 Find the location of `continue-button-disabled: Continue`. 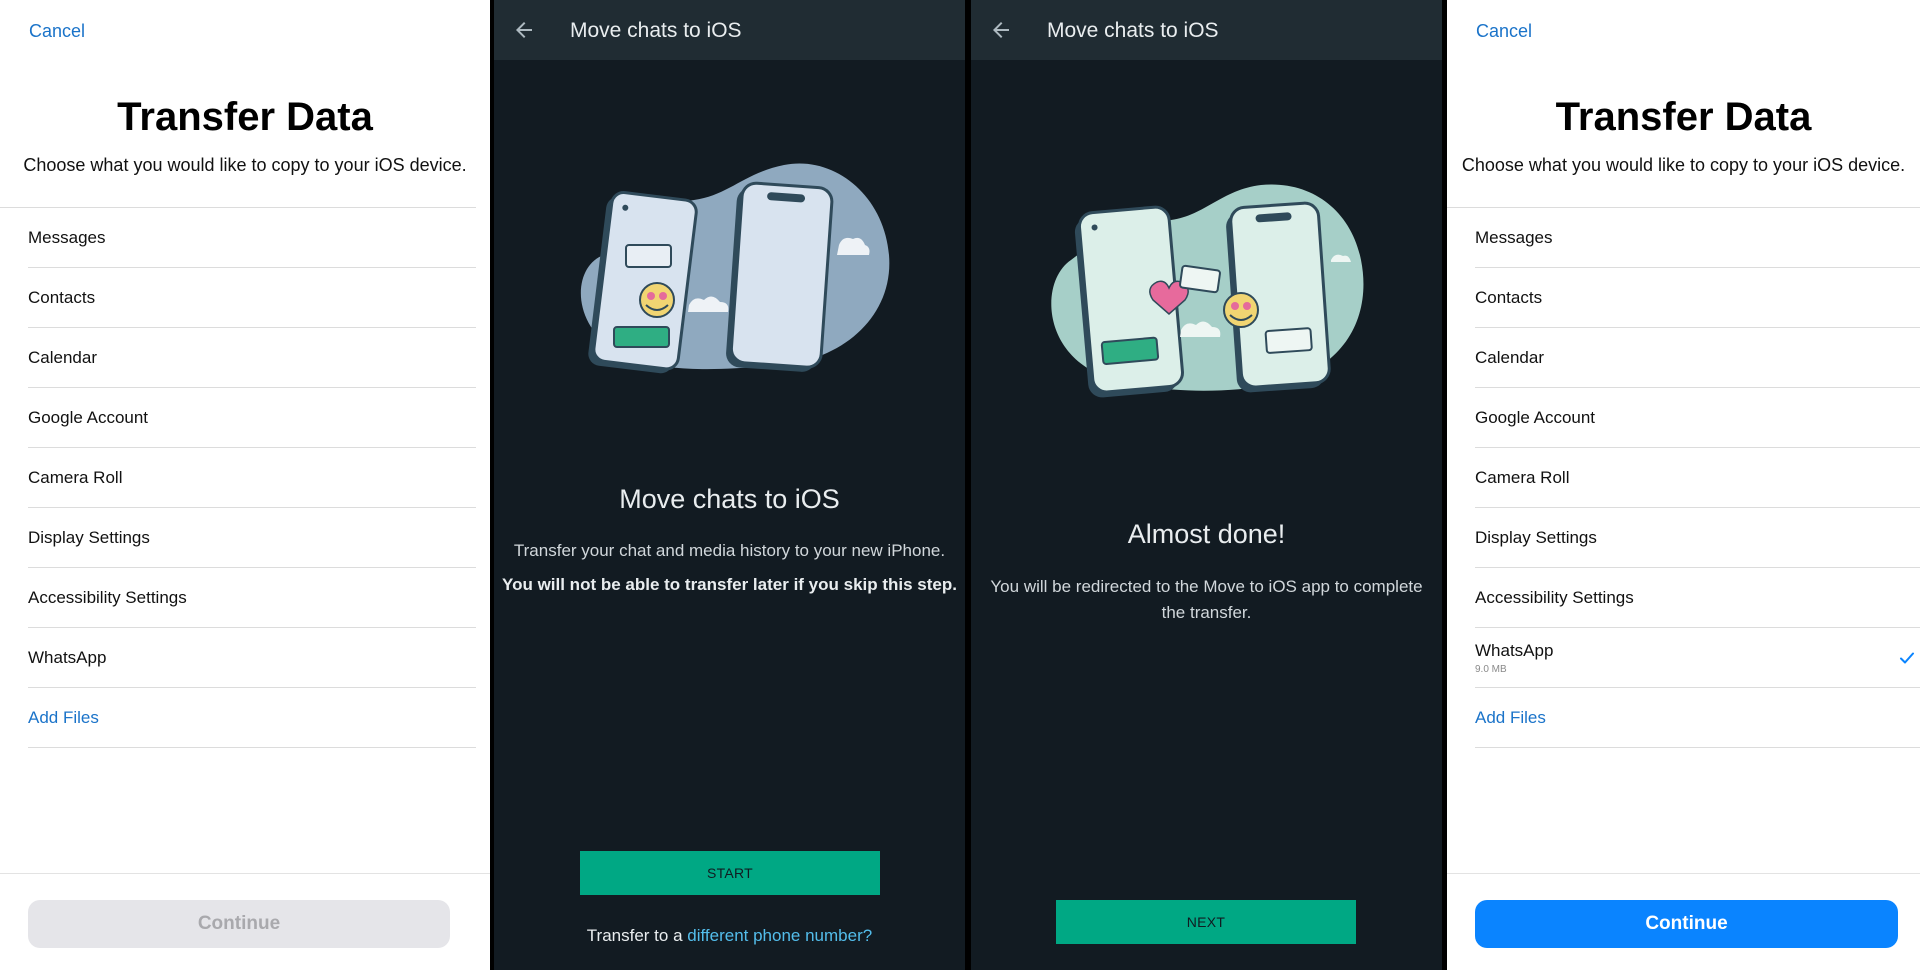

continue-button-disabled: Continue is located at coordinates (239, 924).